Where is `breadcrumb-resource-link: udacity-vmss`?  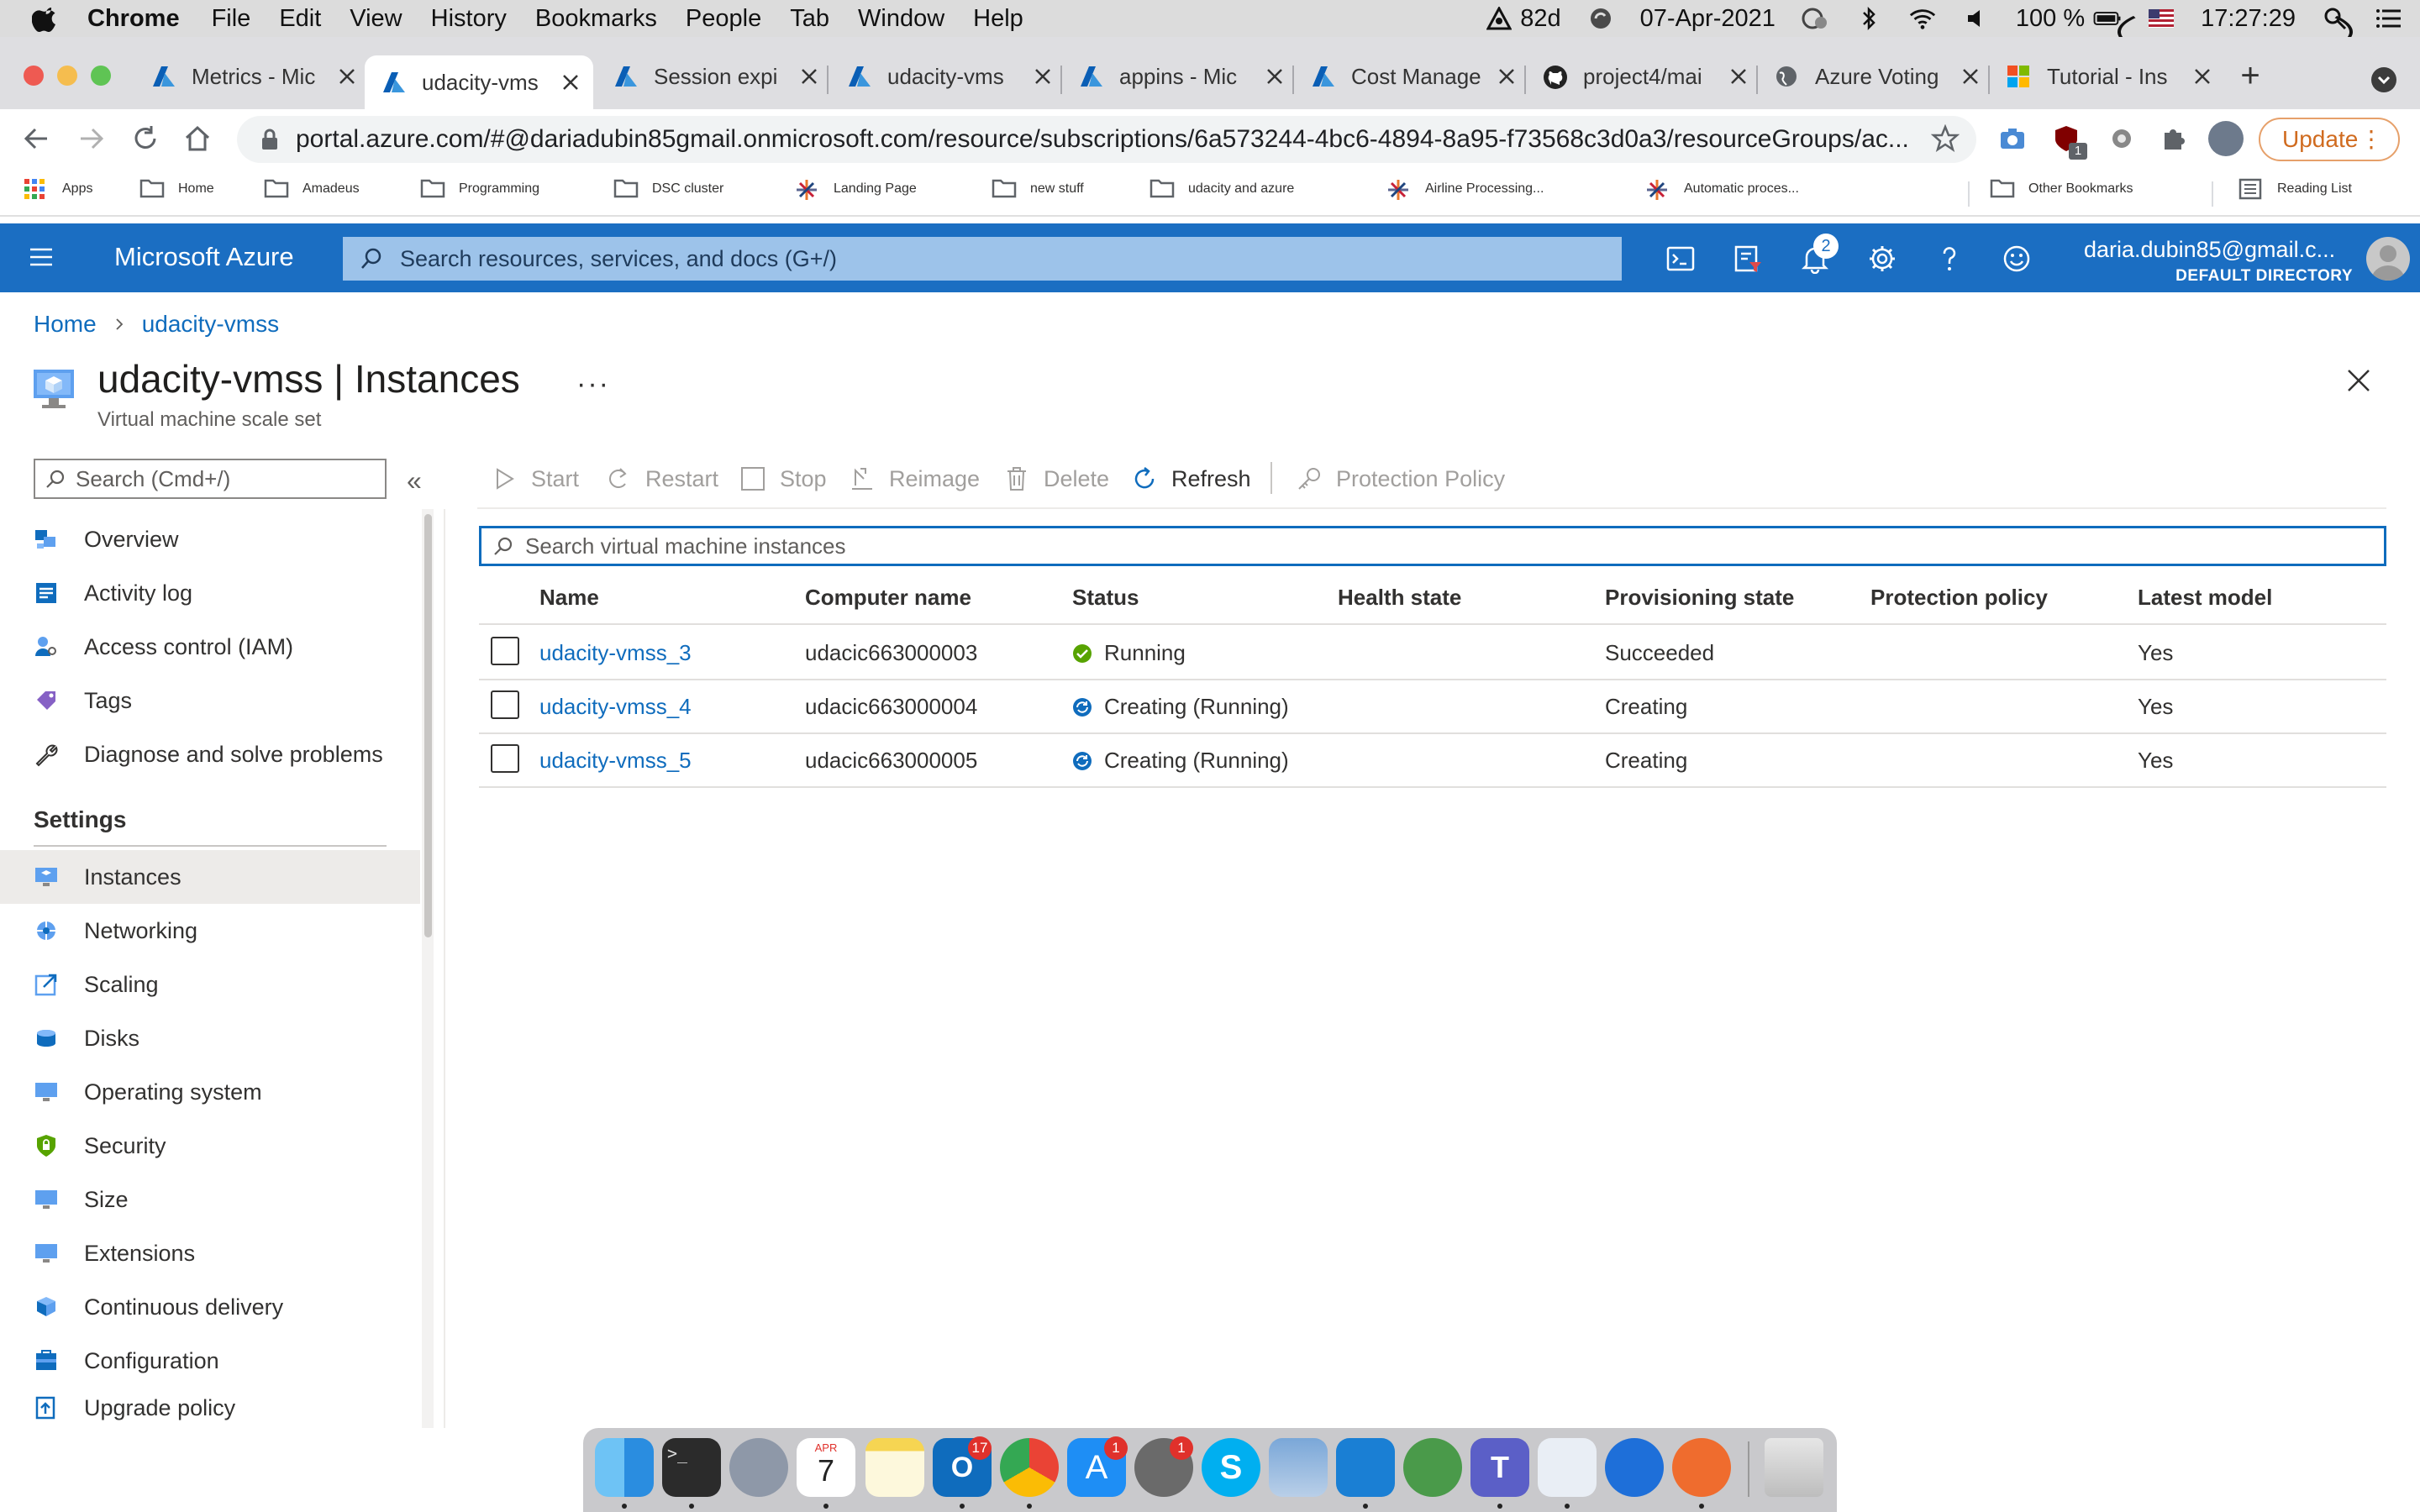 breadcrumb-resource-link: udacity-vmss is located at coordinates (210, 324).